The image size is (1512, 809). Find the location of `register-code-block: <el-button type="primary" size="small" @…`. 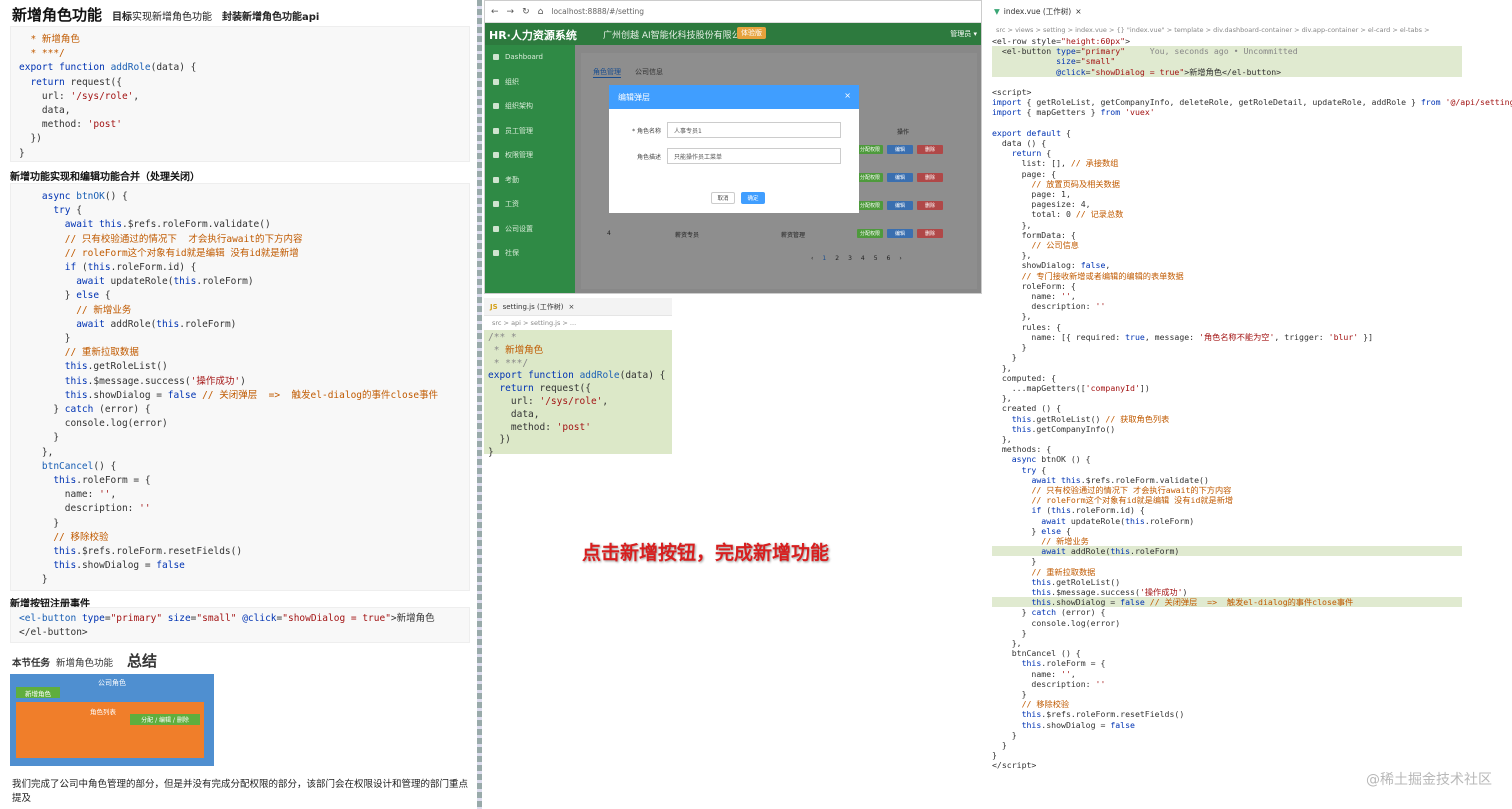

register-code-block: <el-button type="primary" size="small" @… is located at coordinates (240, 625).